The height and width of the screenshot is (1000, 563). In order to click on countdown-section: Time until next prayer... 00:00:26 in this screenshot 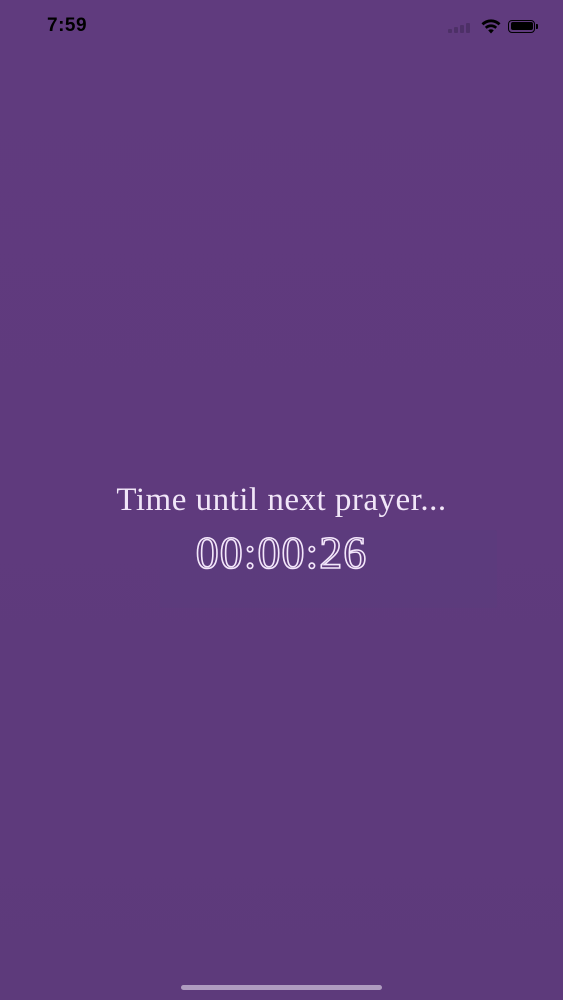, I will do `click(281, 530)`.